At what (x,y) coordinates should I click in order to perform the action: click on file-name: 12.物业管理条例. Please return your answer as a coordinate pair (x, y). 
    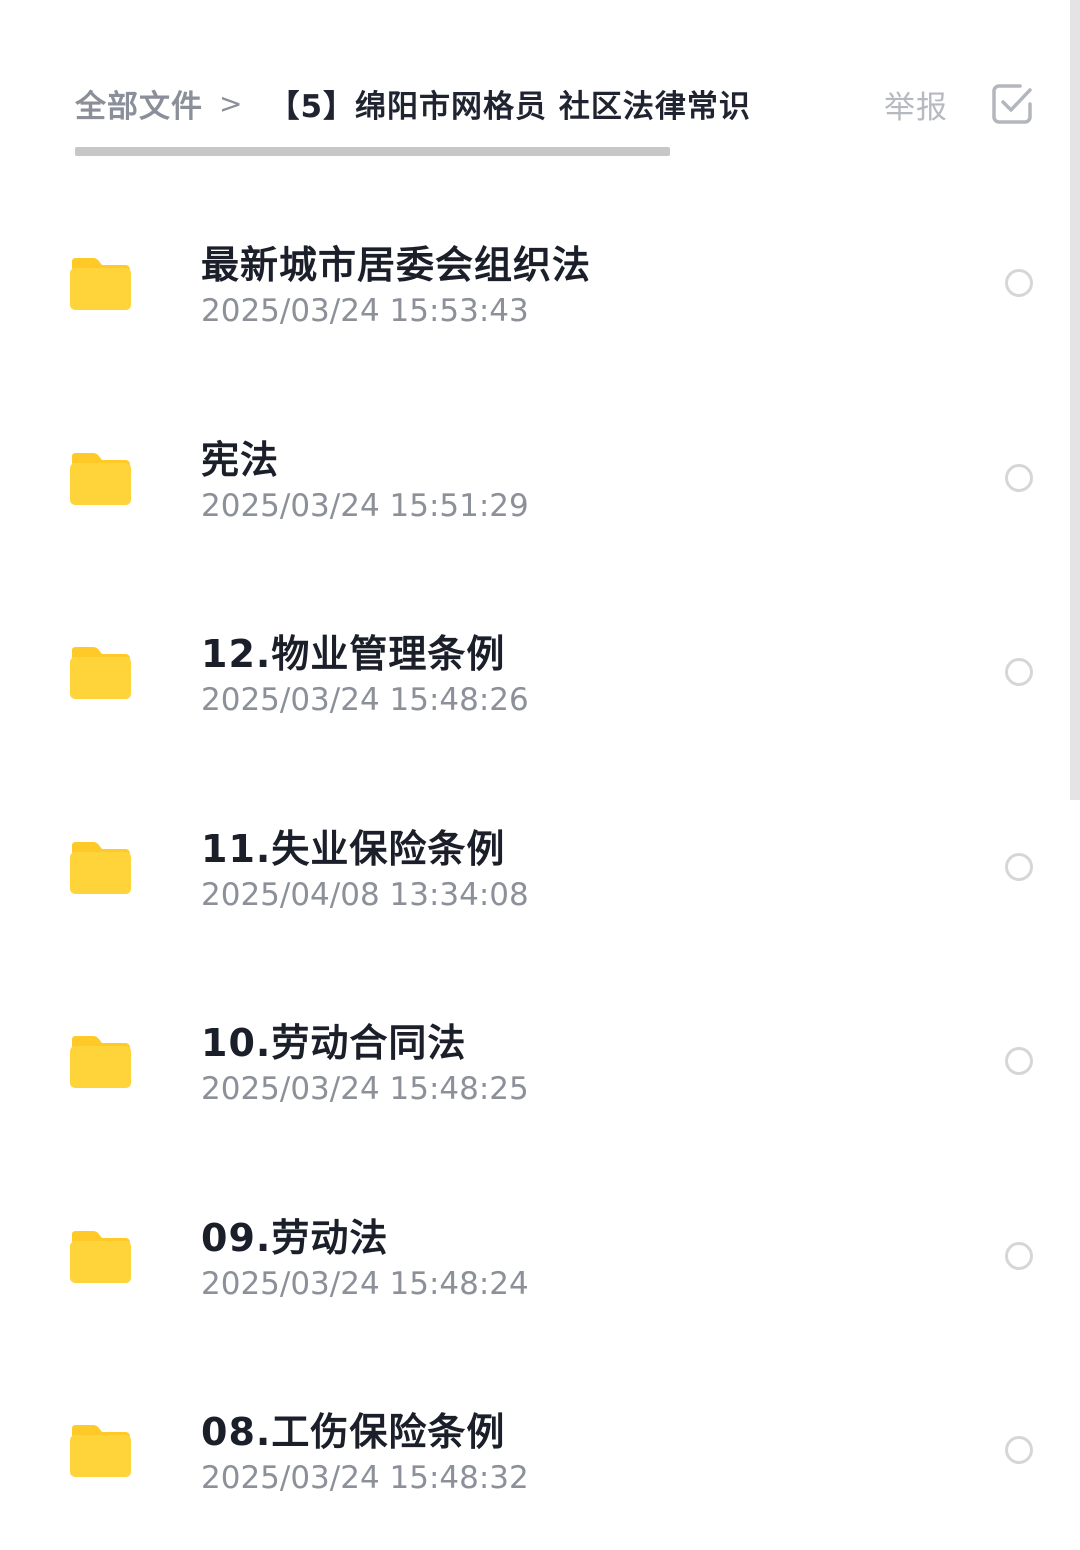
    Looking at the image, I should click on (353, 654).